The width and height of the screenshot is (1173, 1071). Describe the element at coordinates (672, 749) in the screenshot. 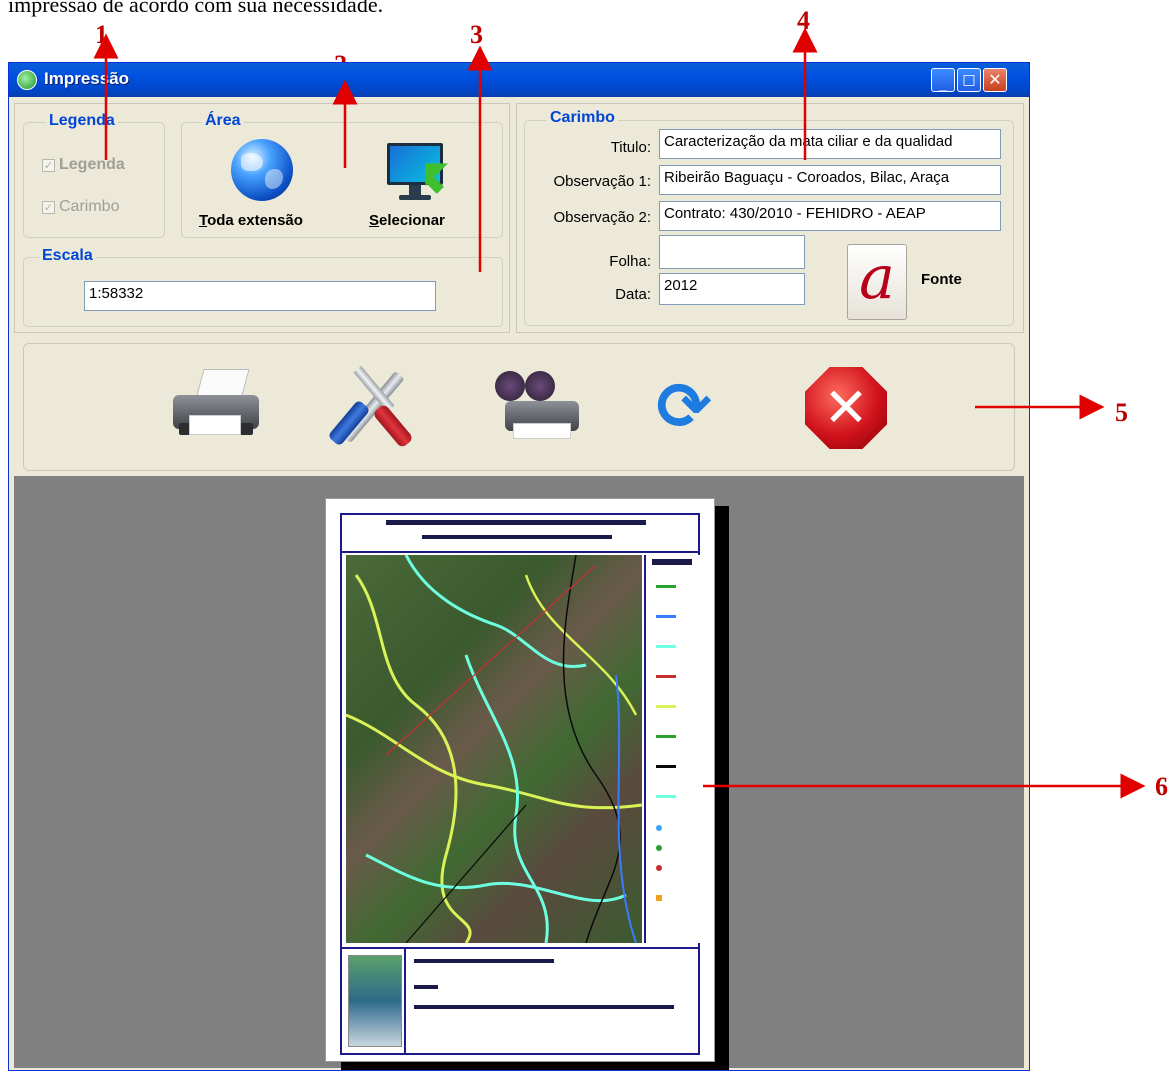

I see `map-legend` at that location.